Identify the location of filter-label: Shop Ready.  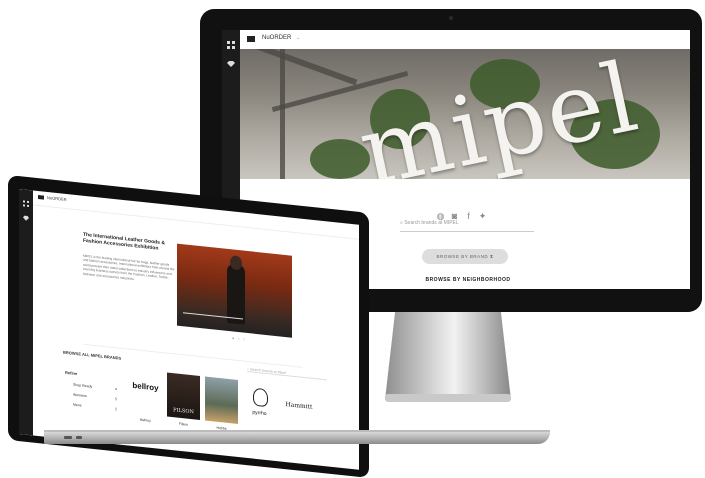
(83, 385).